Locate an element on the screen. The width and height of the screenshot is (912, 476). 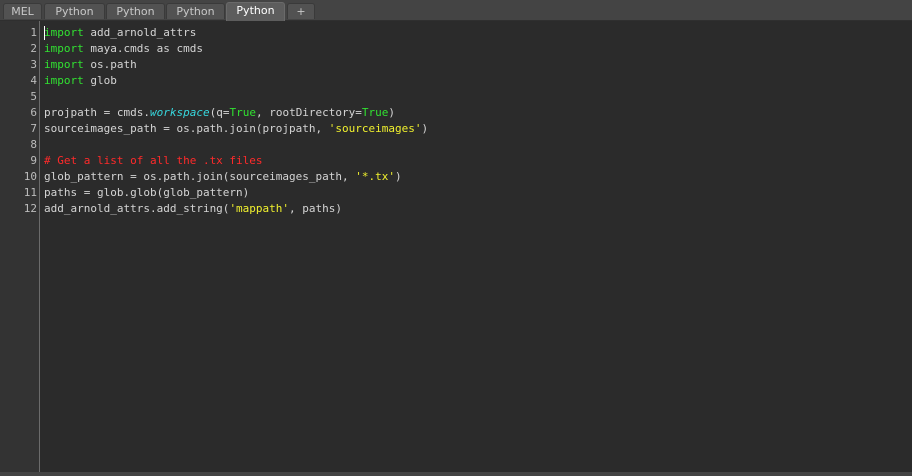
line-number-gutter: 1 2 3 4 5 6 7 8 9 10 11 12 is located at coordinates (20, 246).